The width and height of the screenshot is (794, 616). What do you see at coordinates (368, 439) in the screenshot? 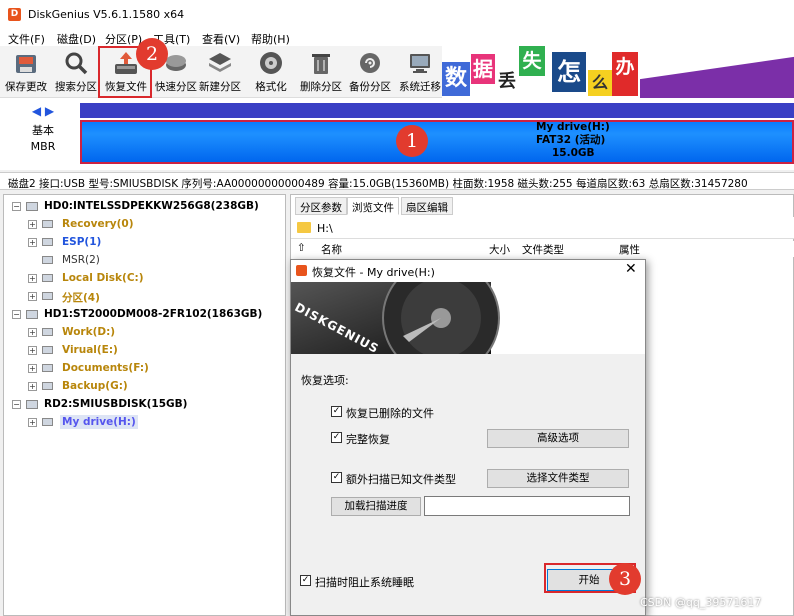
I see `complete-recovery-label: 完整恢复` at bounding box center [368, 439].